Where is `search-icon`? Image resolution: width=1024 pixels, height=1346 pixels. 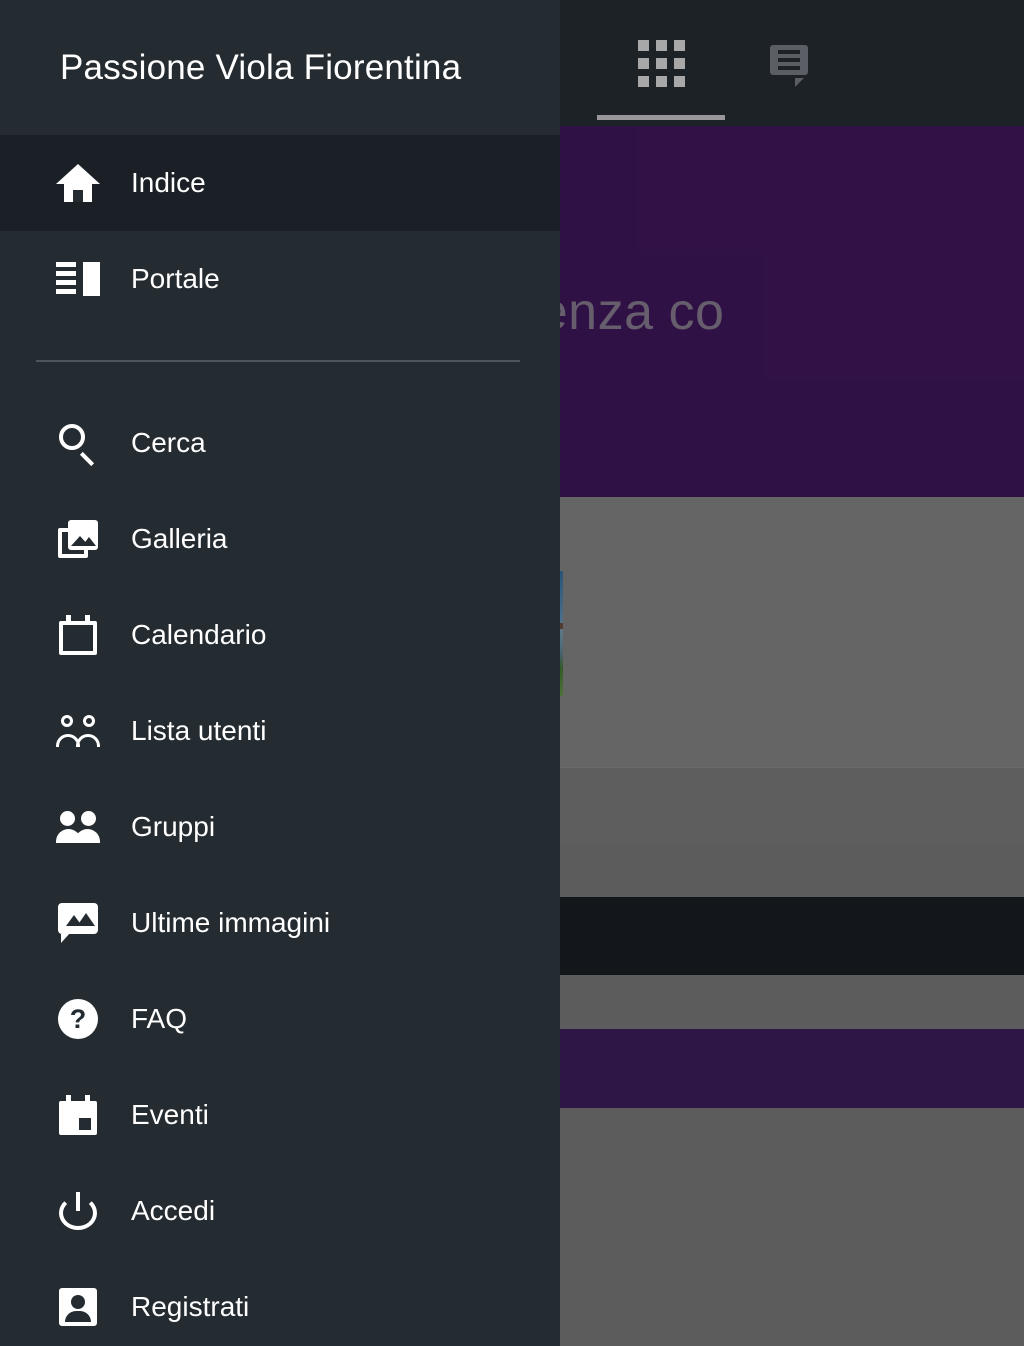
search-icon is located at coordinates (78, 445).